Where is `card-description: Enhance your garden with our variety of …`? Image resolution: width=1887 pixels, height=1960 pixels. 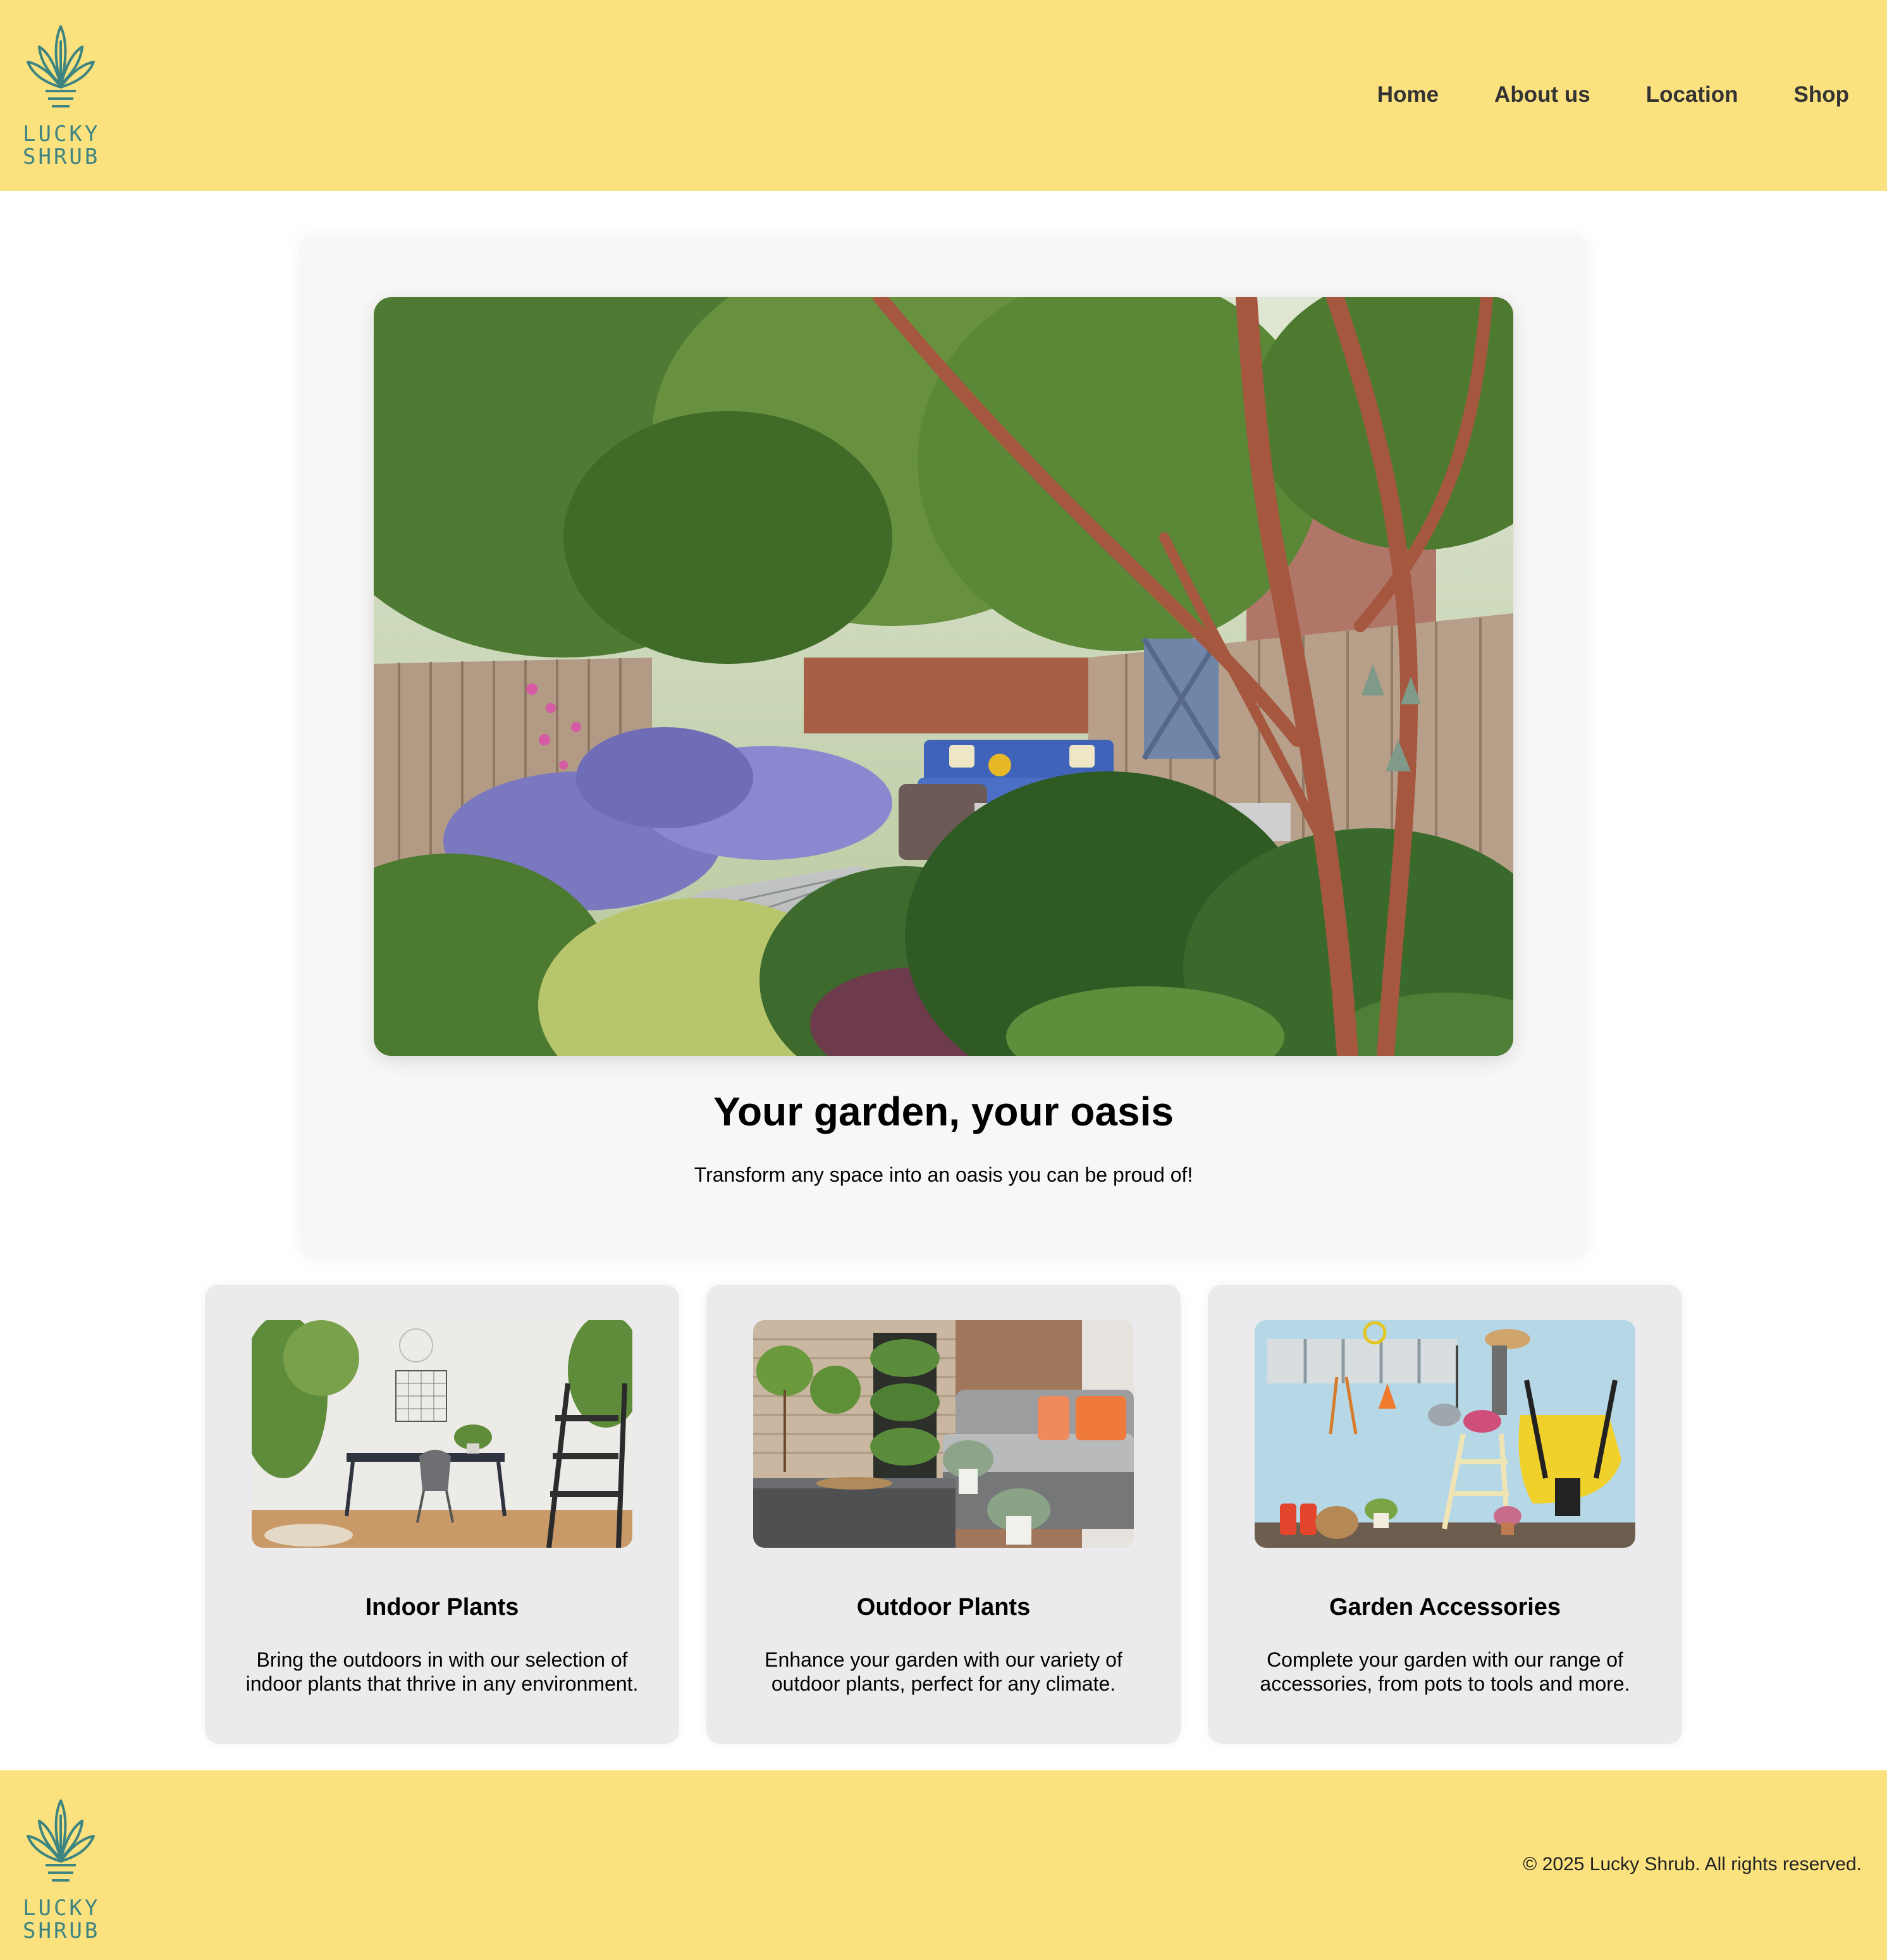 card-description: Enhance your garden with our variety of … is located at coordinates (943, 1671).